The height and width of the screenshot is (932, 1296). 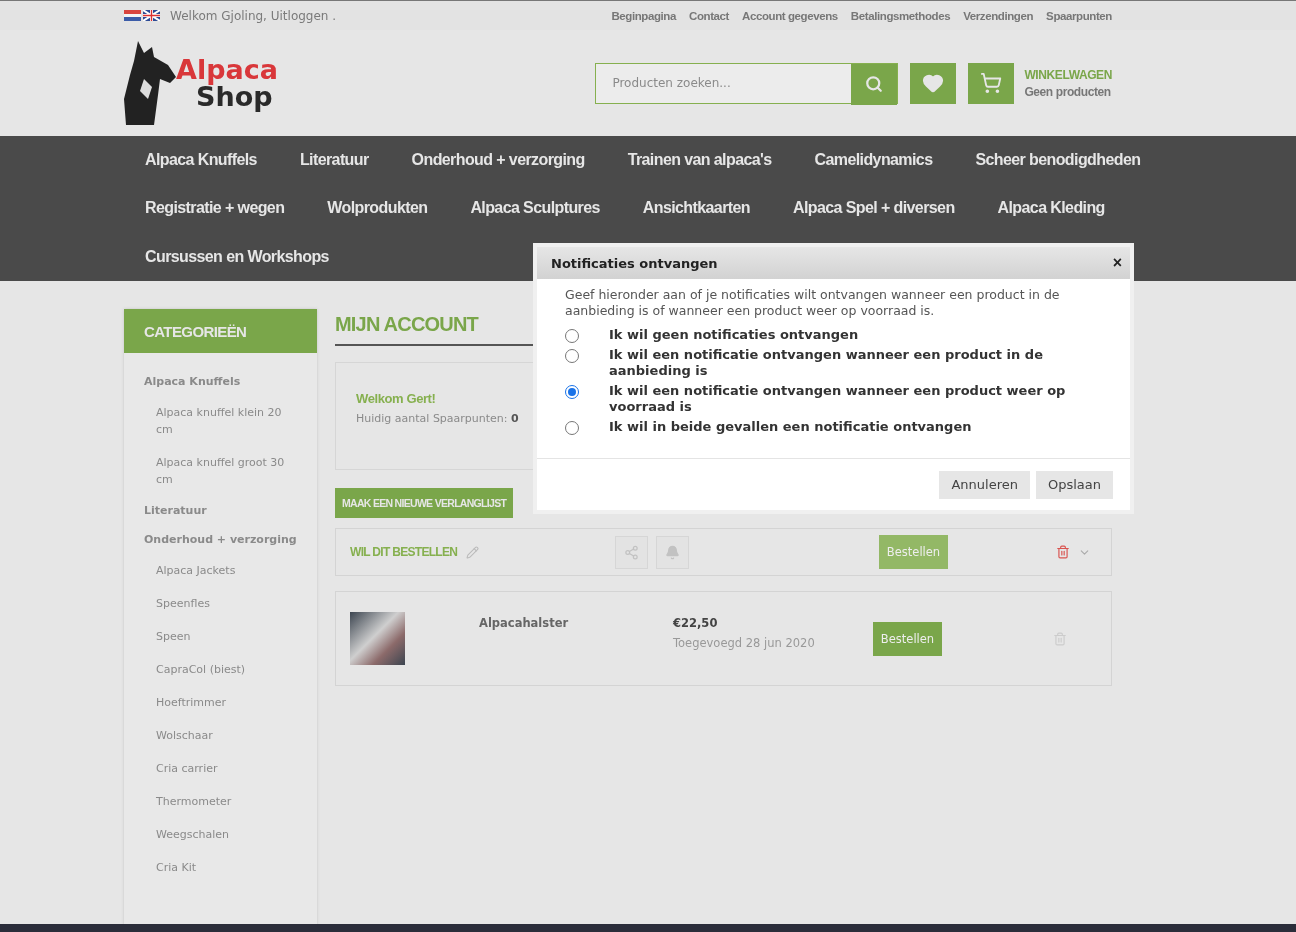 I want to click on top-link: Contact, so click(x=709, y=15).